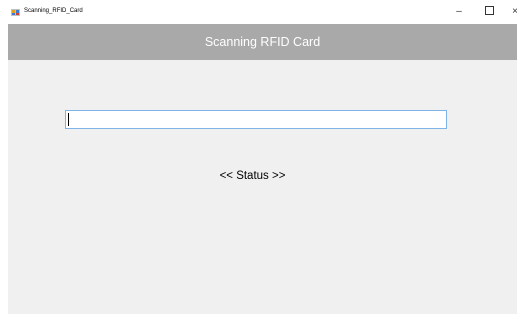  Describe the element at coordinates (514, 11) in the screenshot. I see `close-icon: ×` at that location.